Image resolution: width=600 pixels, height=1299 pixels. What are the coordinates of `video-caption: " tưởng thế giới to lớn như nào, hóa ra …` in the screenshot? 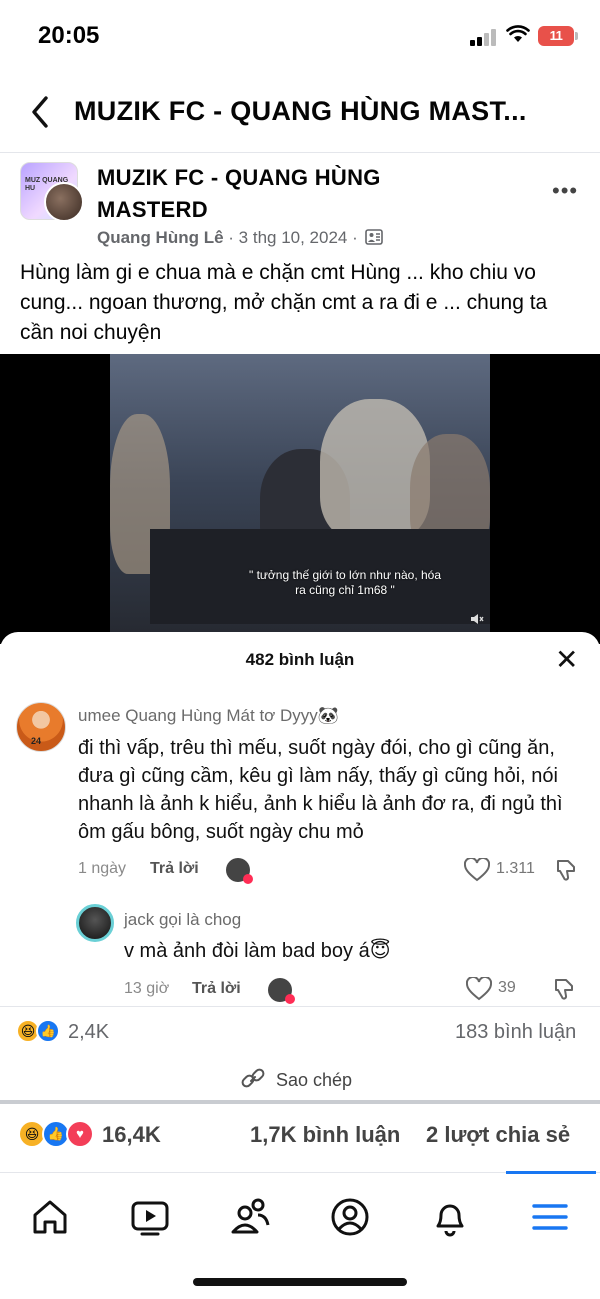 It's located at (345, 582).